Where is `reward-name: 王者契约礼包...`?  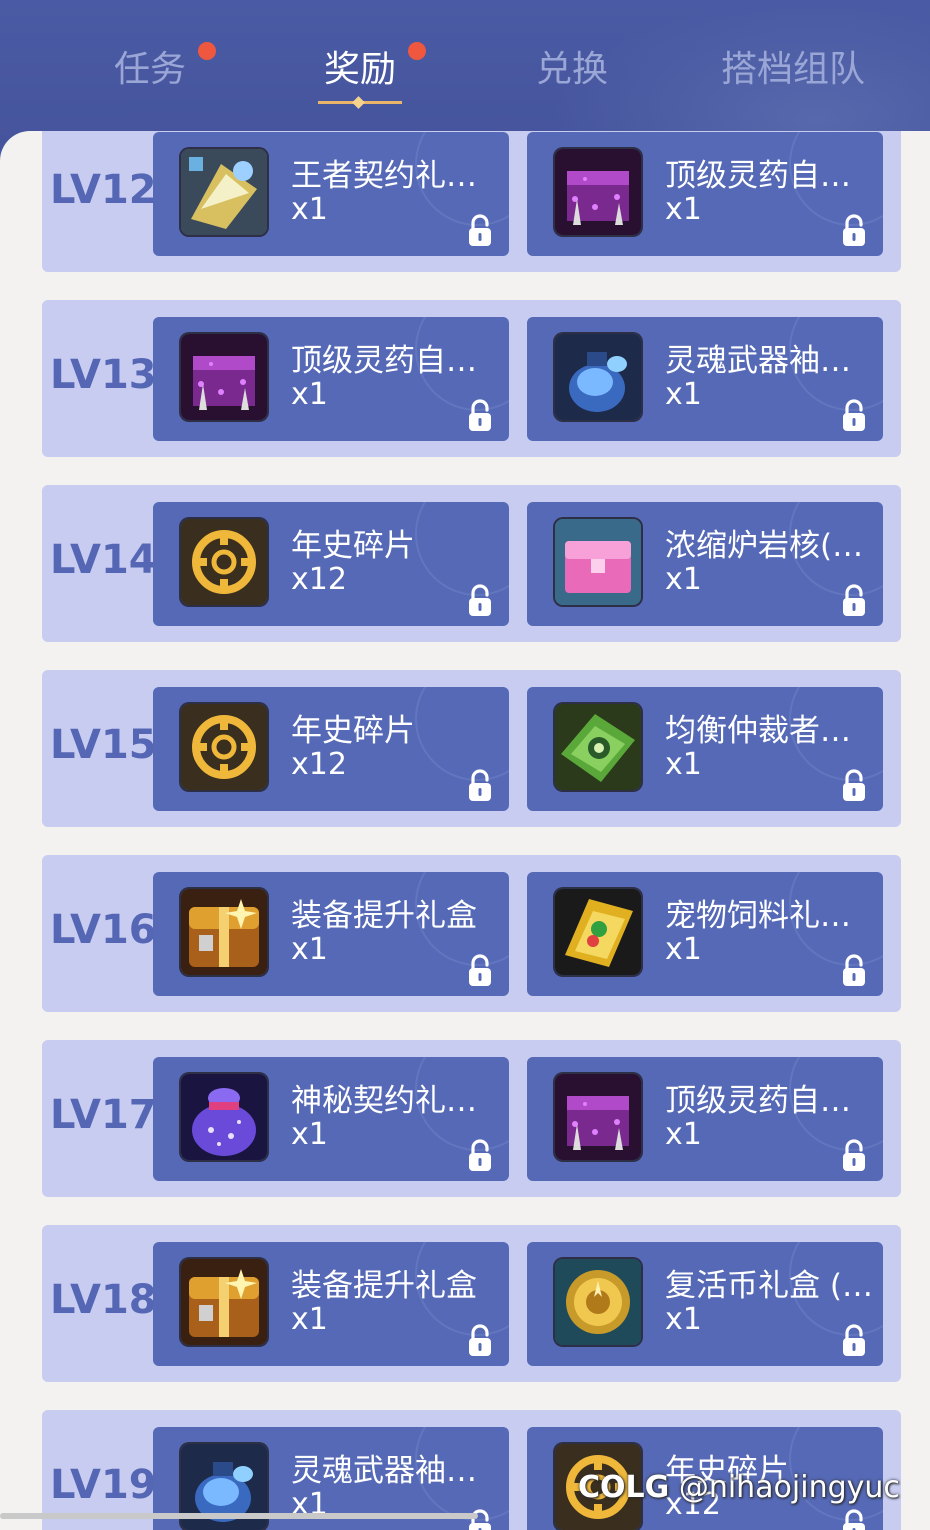 reward-name: 王者契约礼包... is located at coordinates (398, 176).